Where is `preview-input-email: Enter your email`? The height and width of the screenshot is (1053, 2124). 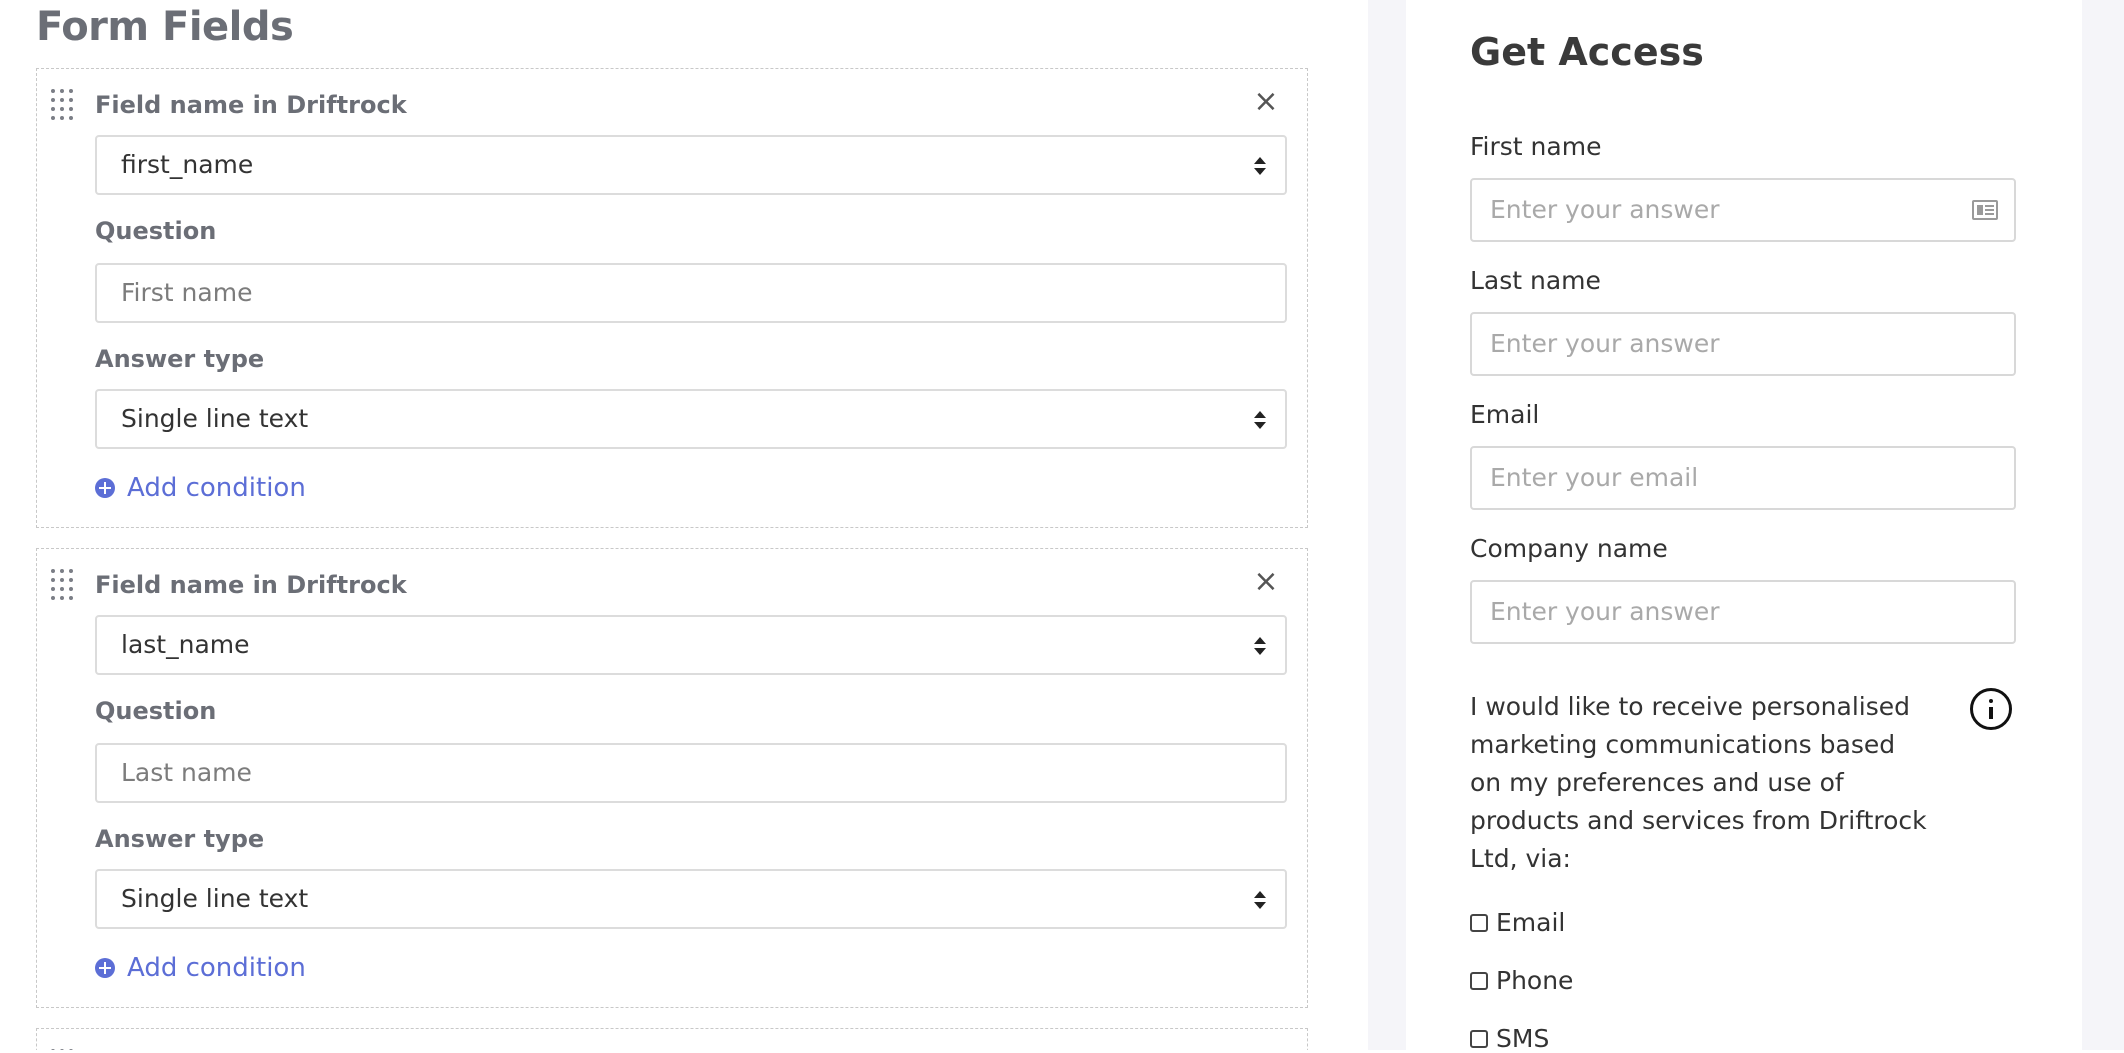 preview-input-email: Enter your email is located at coordinates (1743, 478).